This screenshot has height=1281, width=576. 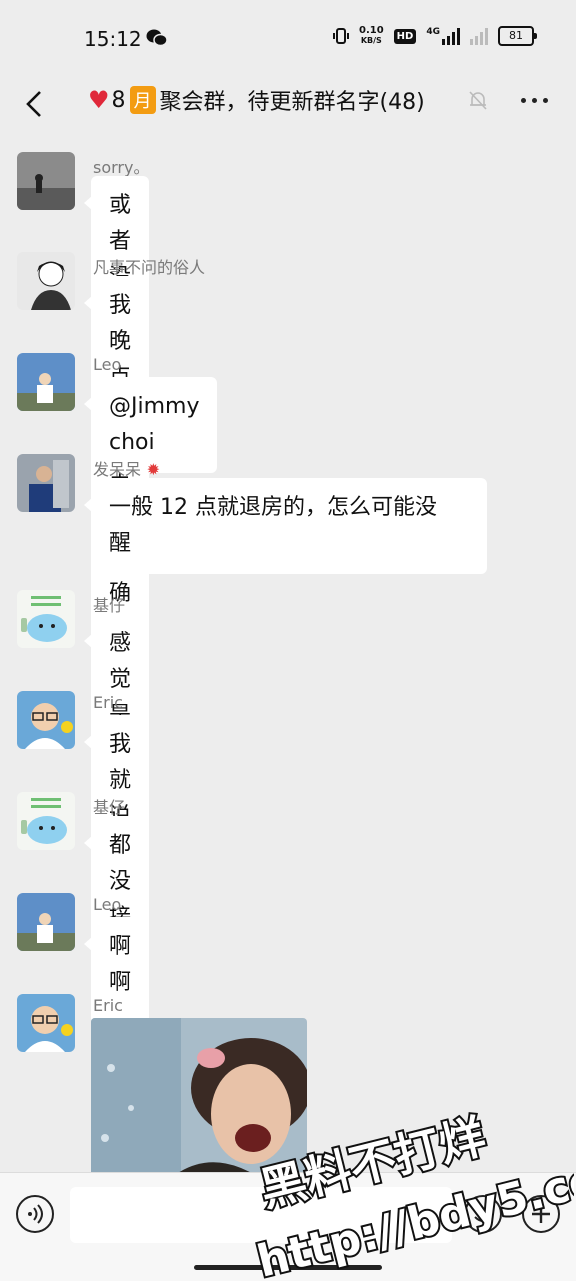 I want to click on smiley-icon, so click(x=483, y=1215).